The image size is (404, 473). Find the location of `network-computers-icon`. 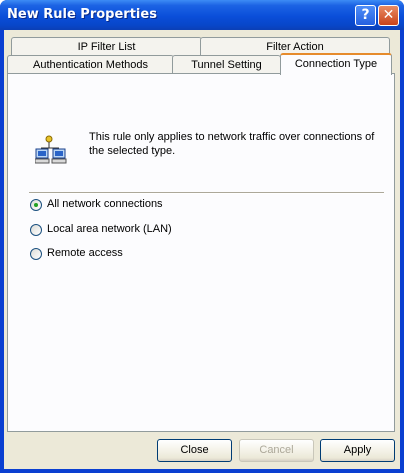

network-computers-icon is located at coordinates (51, 149).